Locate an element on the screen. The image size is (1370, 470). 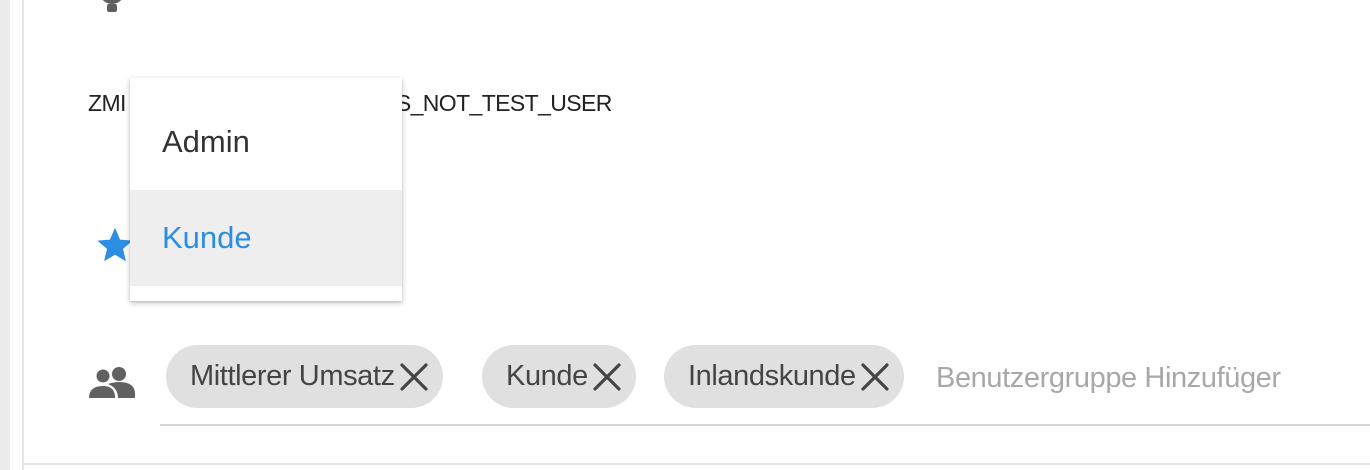
group-chip-kunde: Kunde is located at coordinates (559, 376).